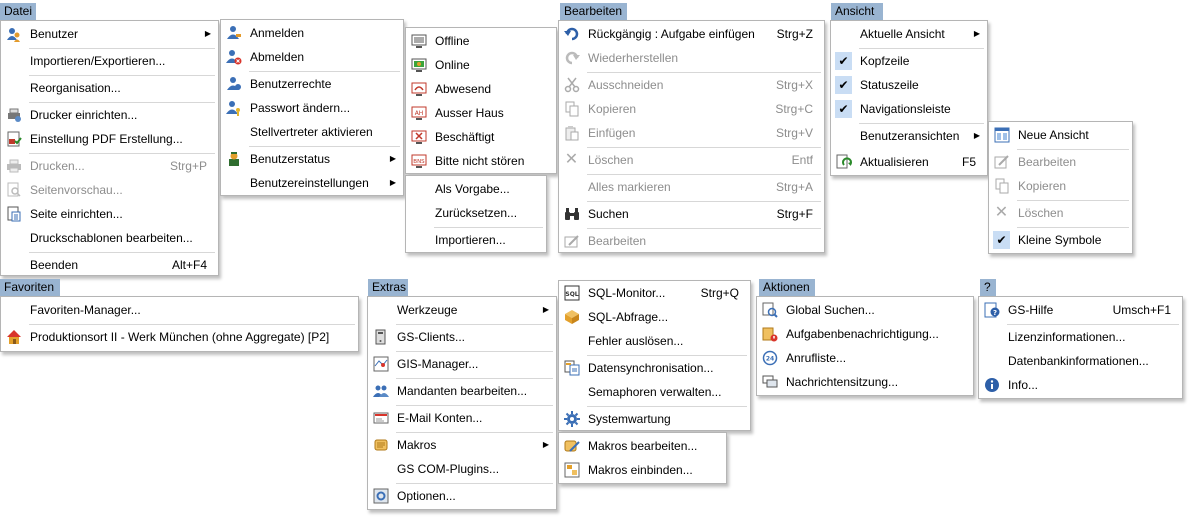 This screenshot has height=520, width=1189. I want to click on menu-item-benutzer: Benutzer ▶, so click(109, 34).